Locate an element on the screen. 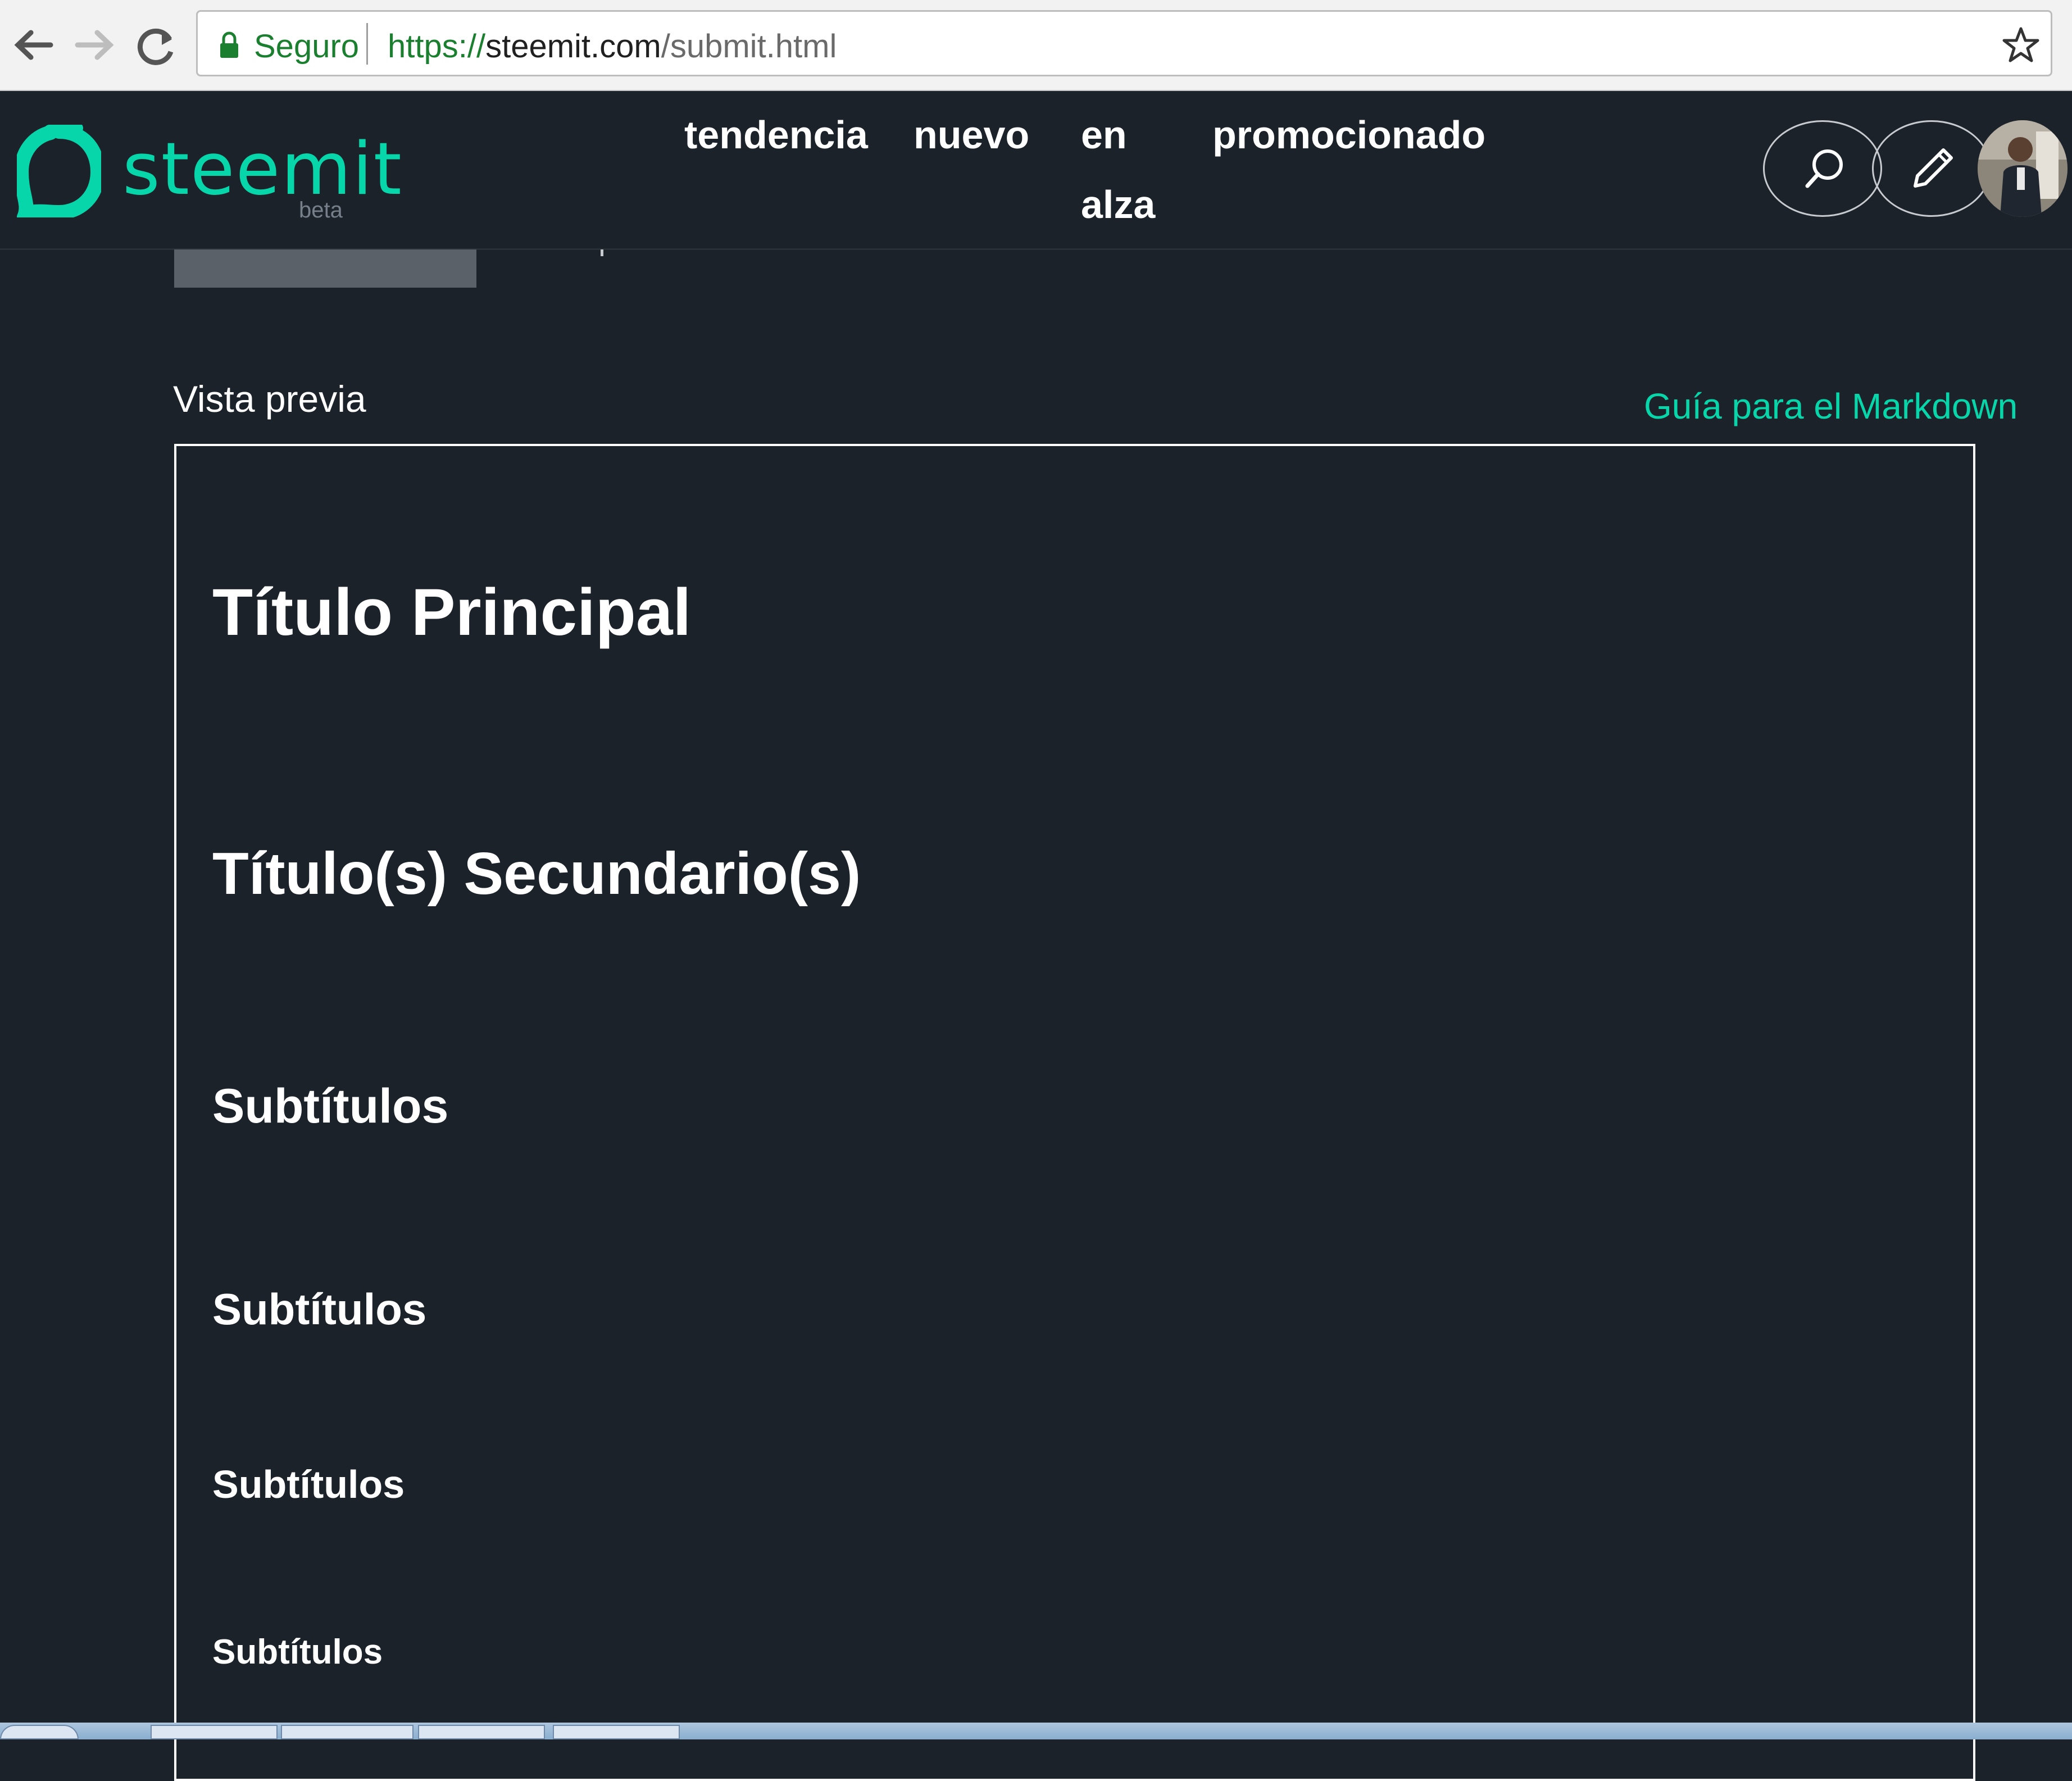  security-label: Seguro is located at coordinates (307, 46).